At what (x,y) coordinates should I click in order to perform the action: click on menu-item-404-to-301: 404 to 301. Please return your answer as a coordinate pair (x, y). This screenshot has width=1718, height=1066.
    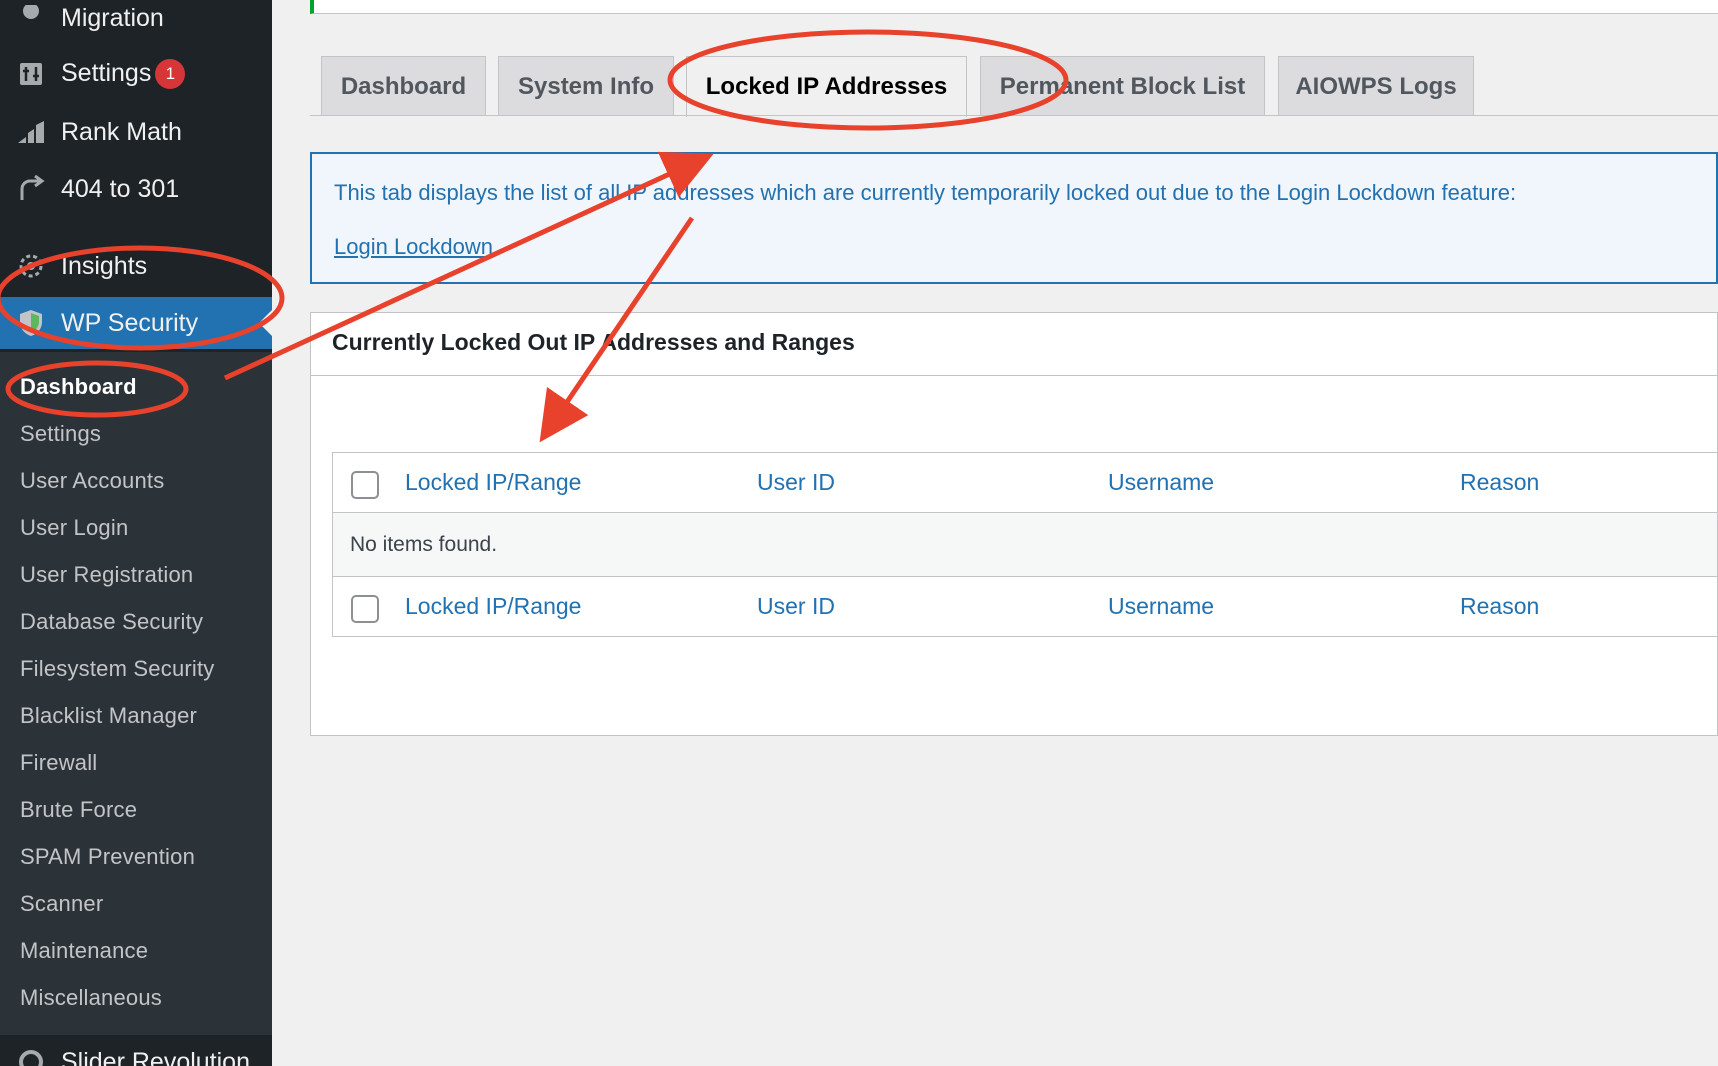
    Looking at the image, I should click on (136, 189).